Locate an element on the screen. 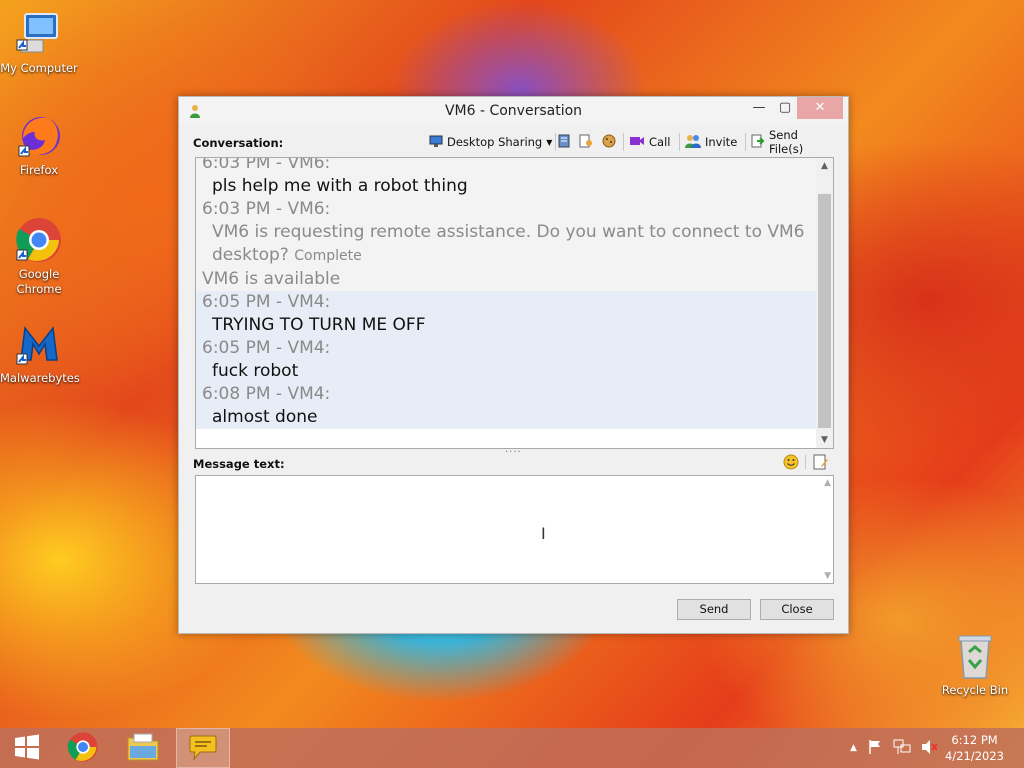  desktop-sharing-label: Desktop Sharing is located at coordinates (495, 142).